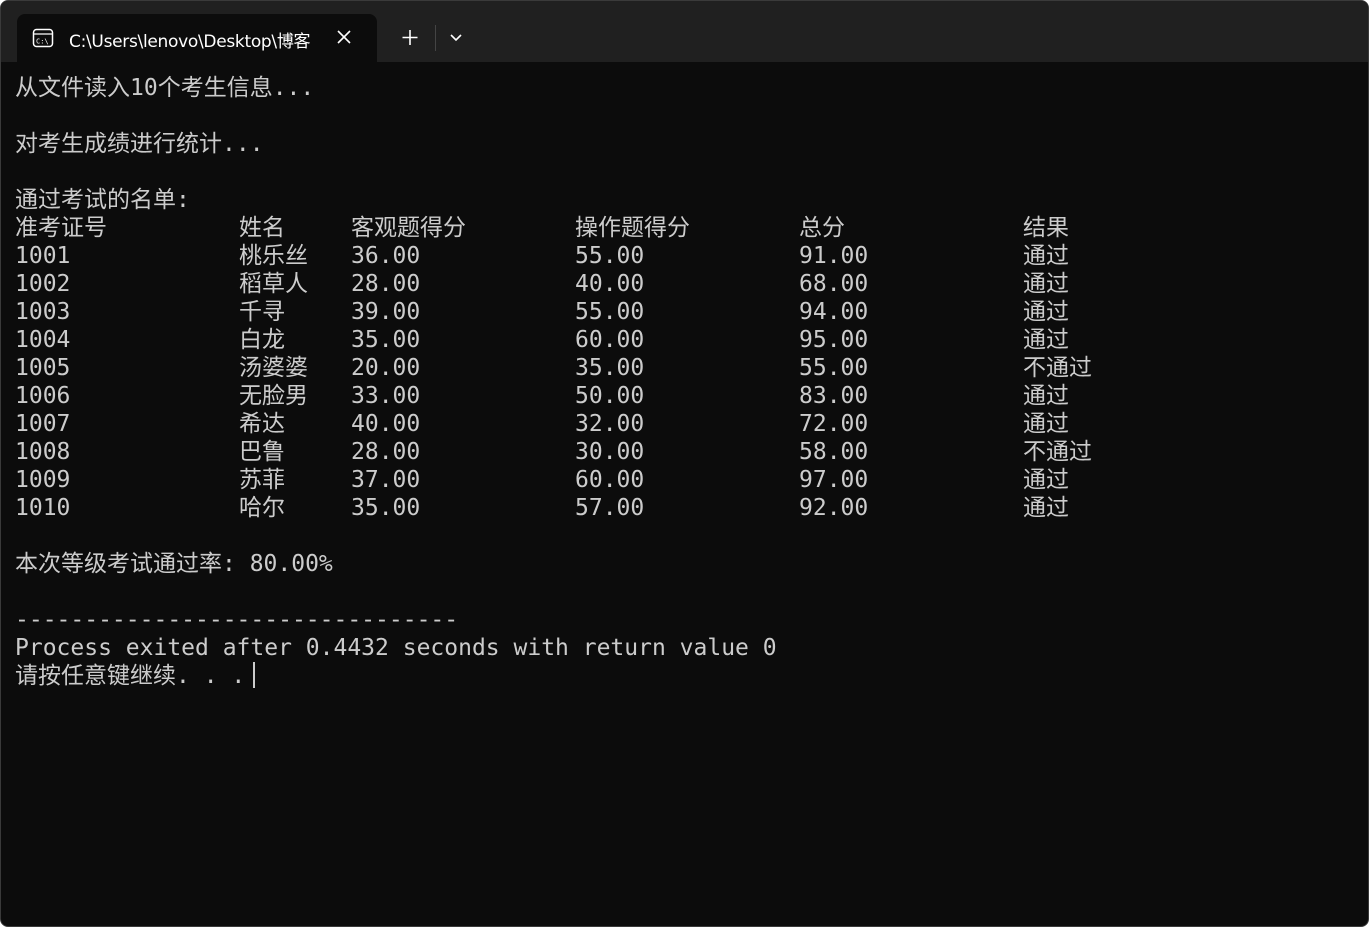 The image size is (1369, 927). What do you see at coordinates (43, 424) in the screenshot?
I see `cell-id: 1007` at bounding box center [43, 424].